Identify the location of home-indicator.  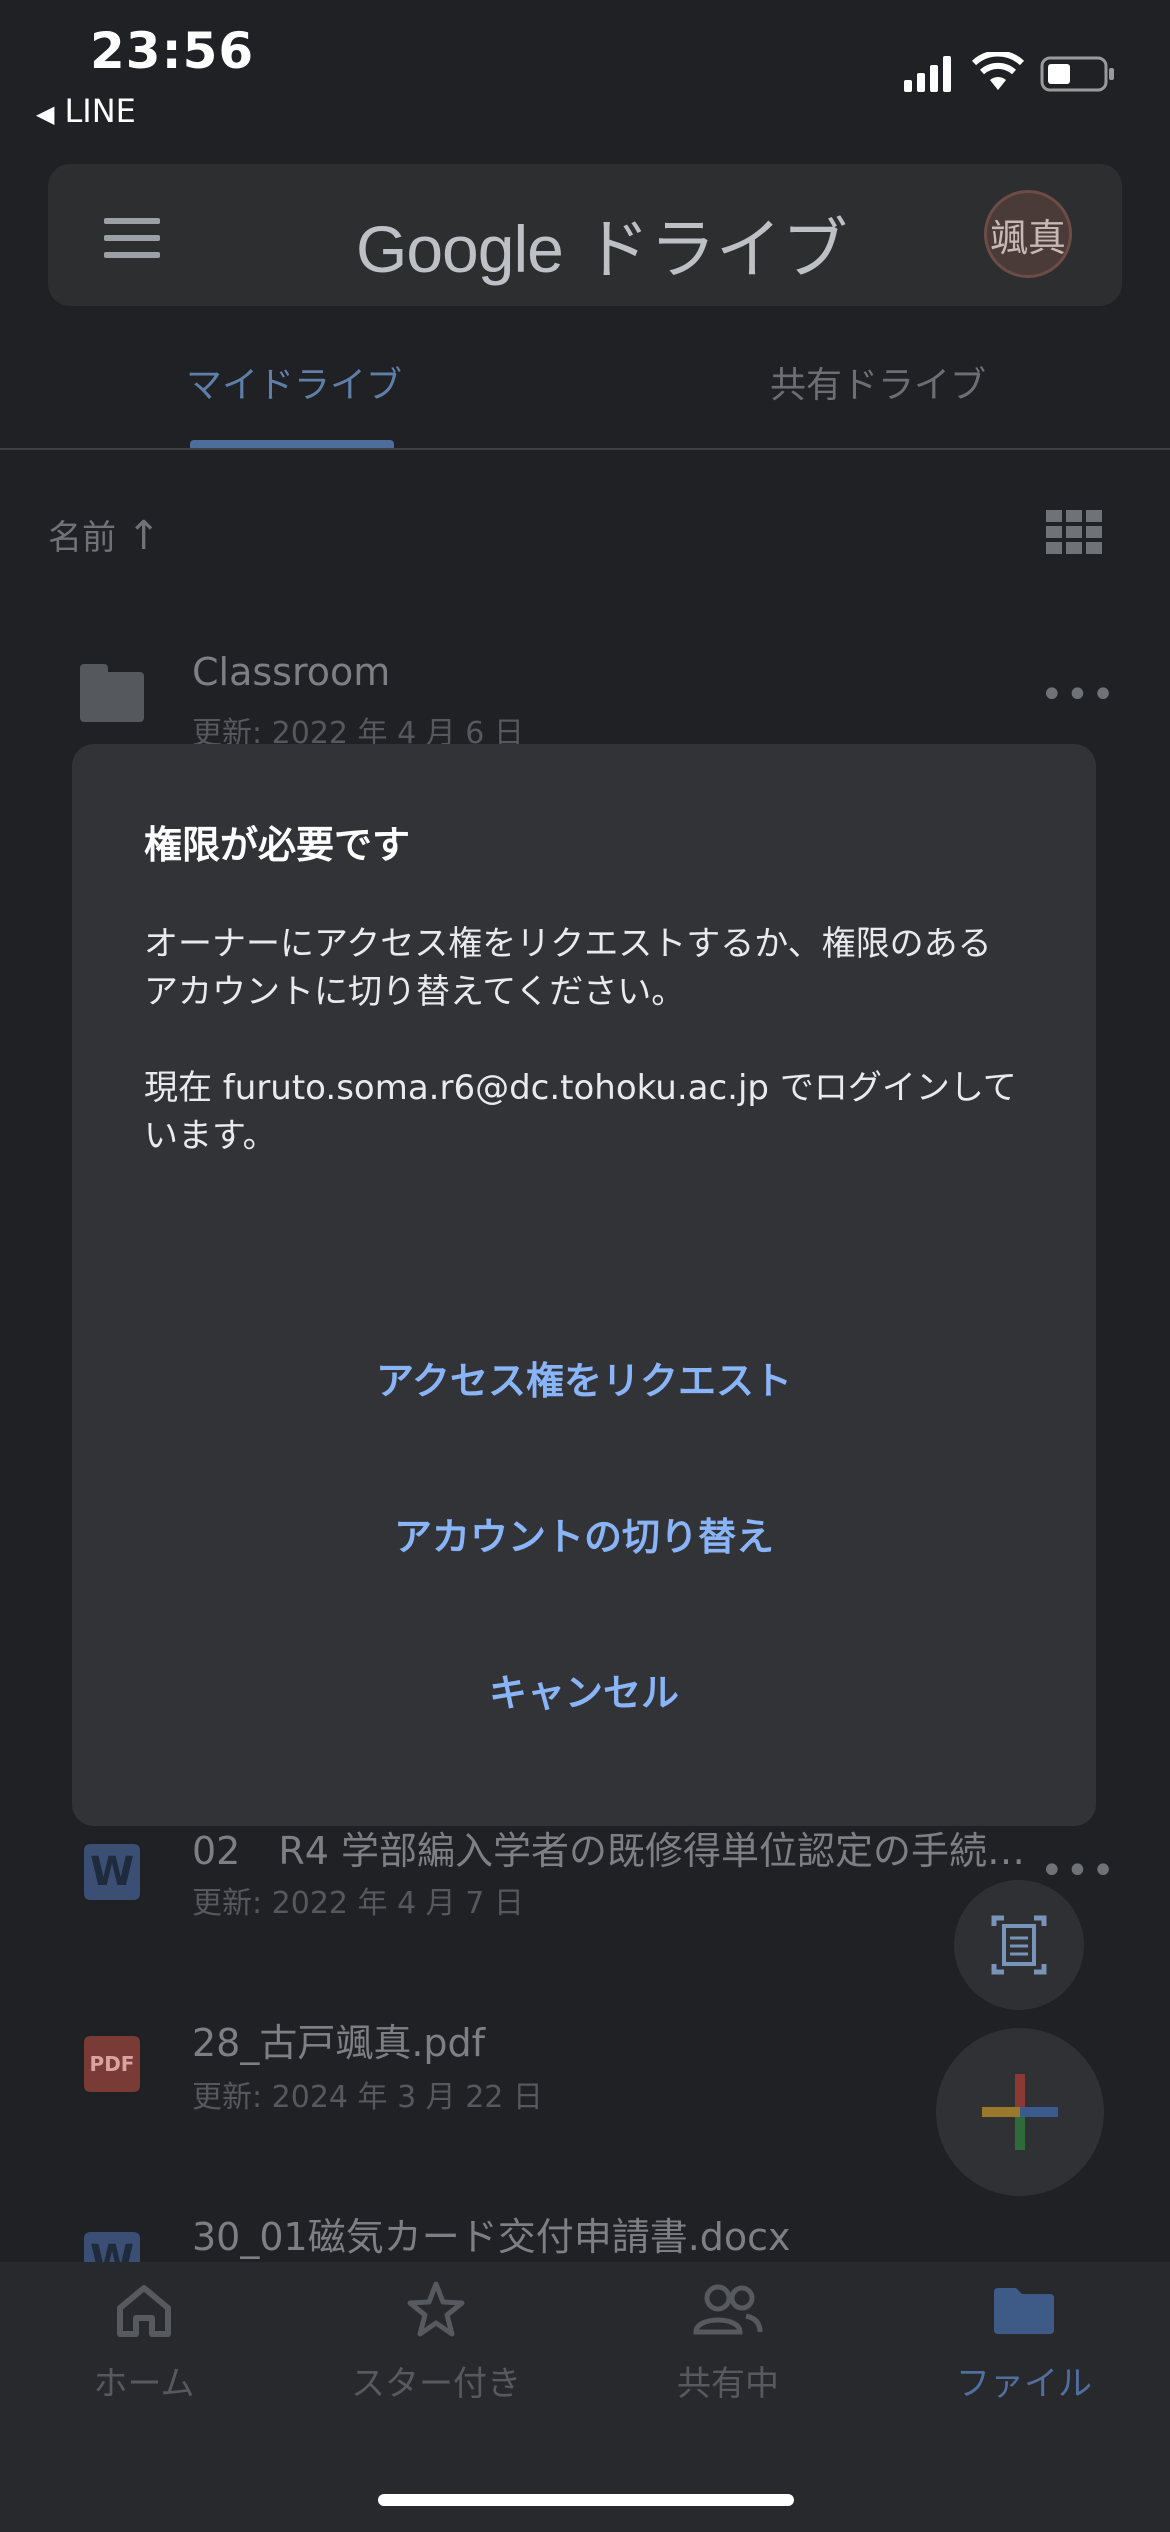
(586, 2500).